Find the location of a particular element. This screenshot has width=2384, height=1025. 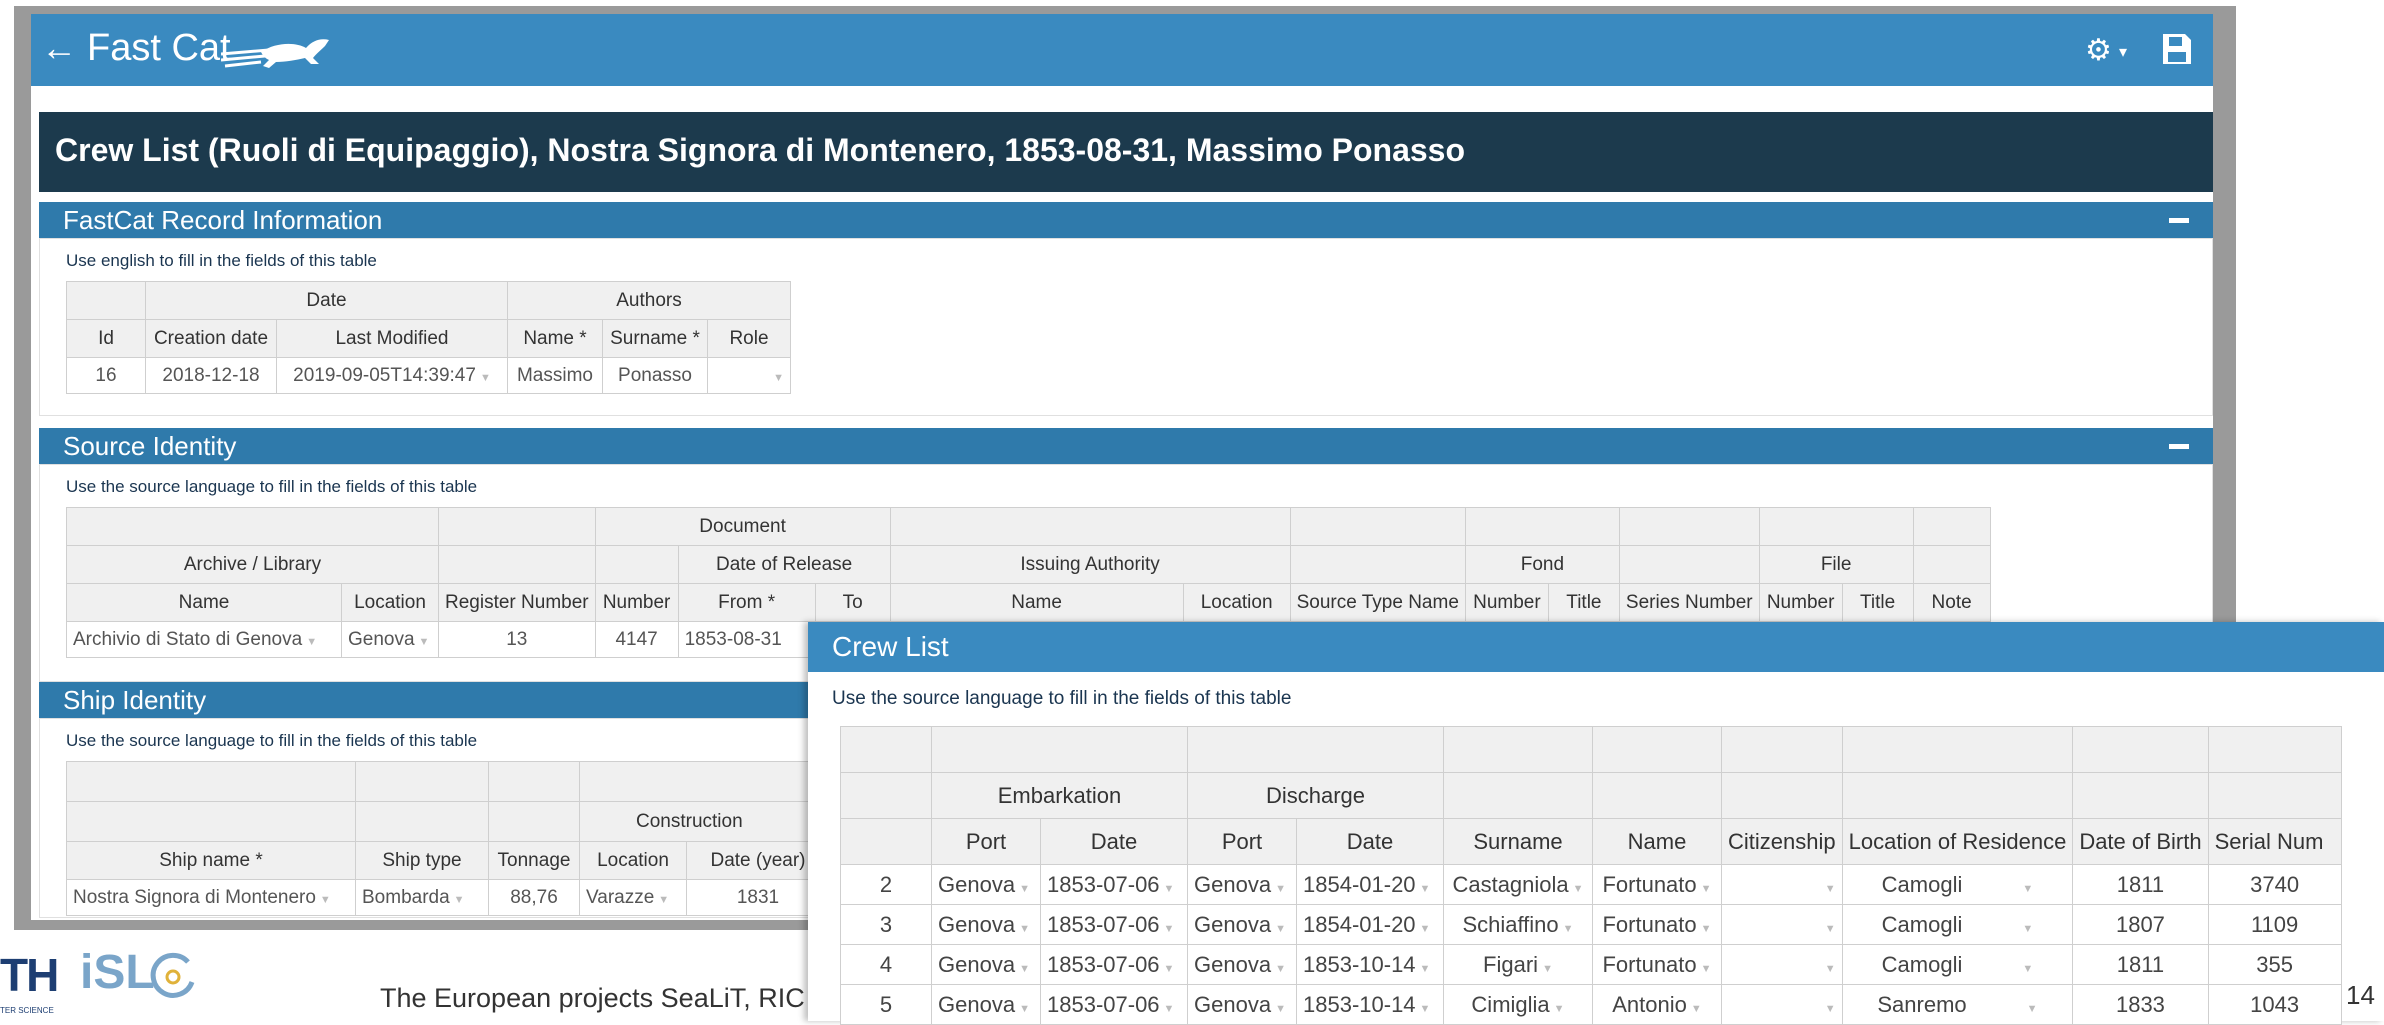

collapse-icon is located at coordinates (2179, 446).